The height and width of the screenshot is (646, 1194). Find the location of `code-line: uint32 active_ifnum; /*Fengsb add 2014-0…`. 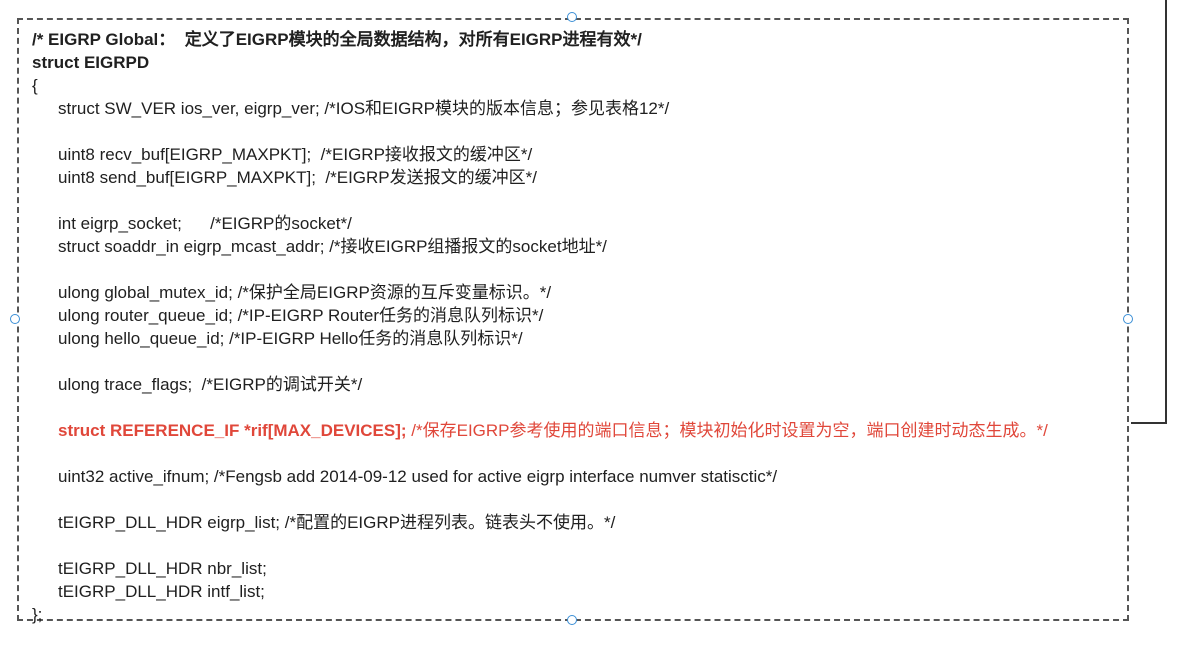

code-line: uint32 active_ifnum; /*Fengsb add 2014-0… is located at coordinates (418, 476).